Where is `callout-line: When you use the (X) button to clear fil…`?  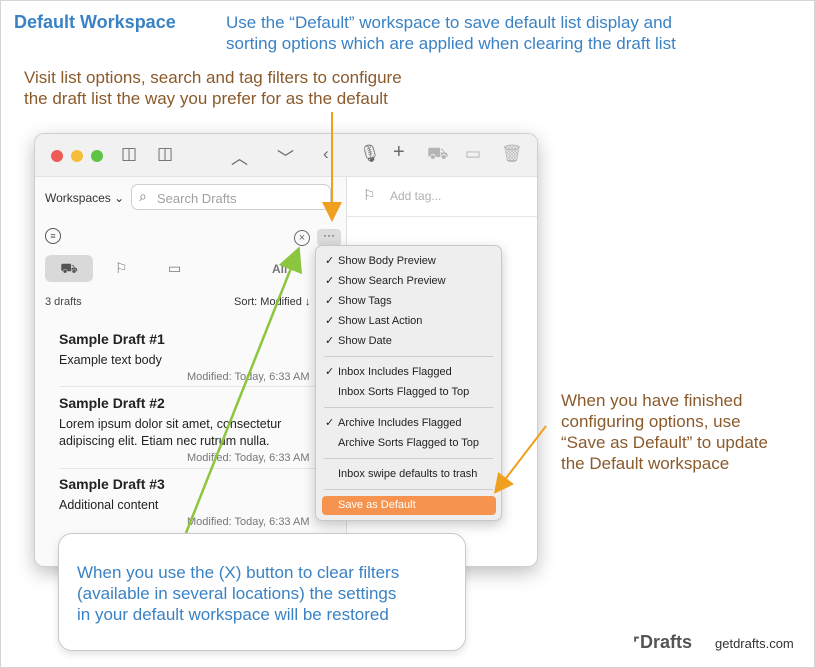 callout-line: When you use the (X) button to clear fil… is located at coordinates (238, 572).